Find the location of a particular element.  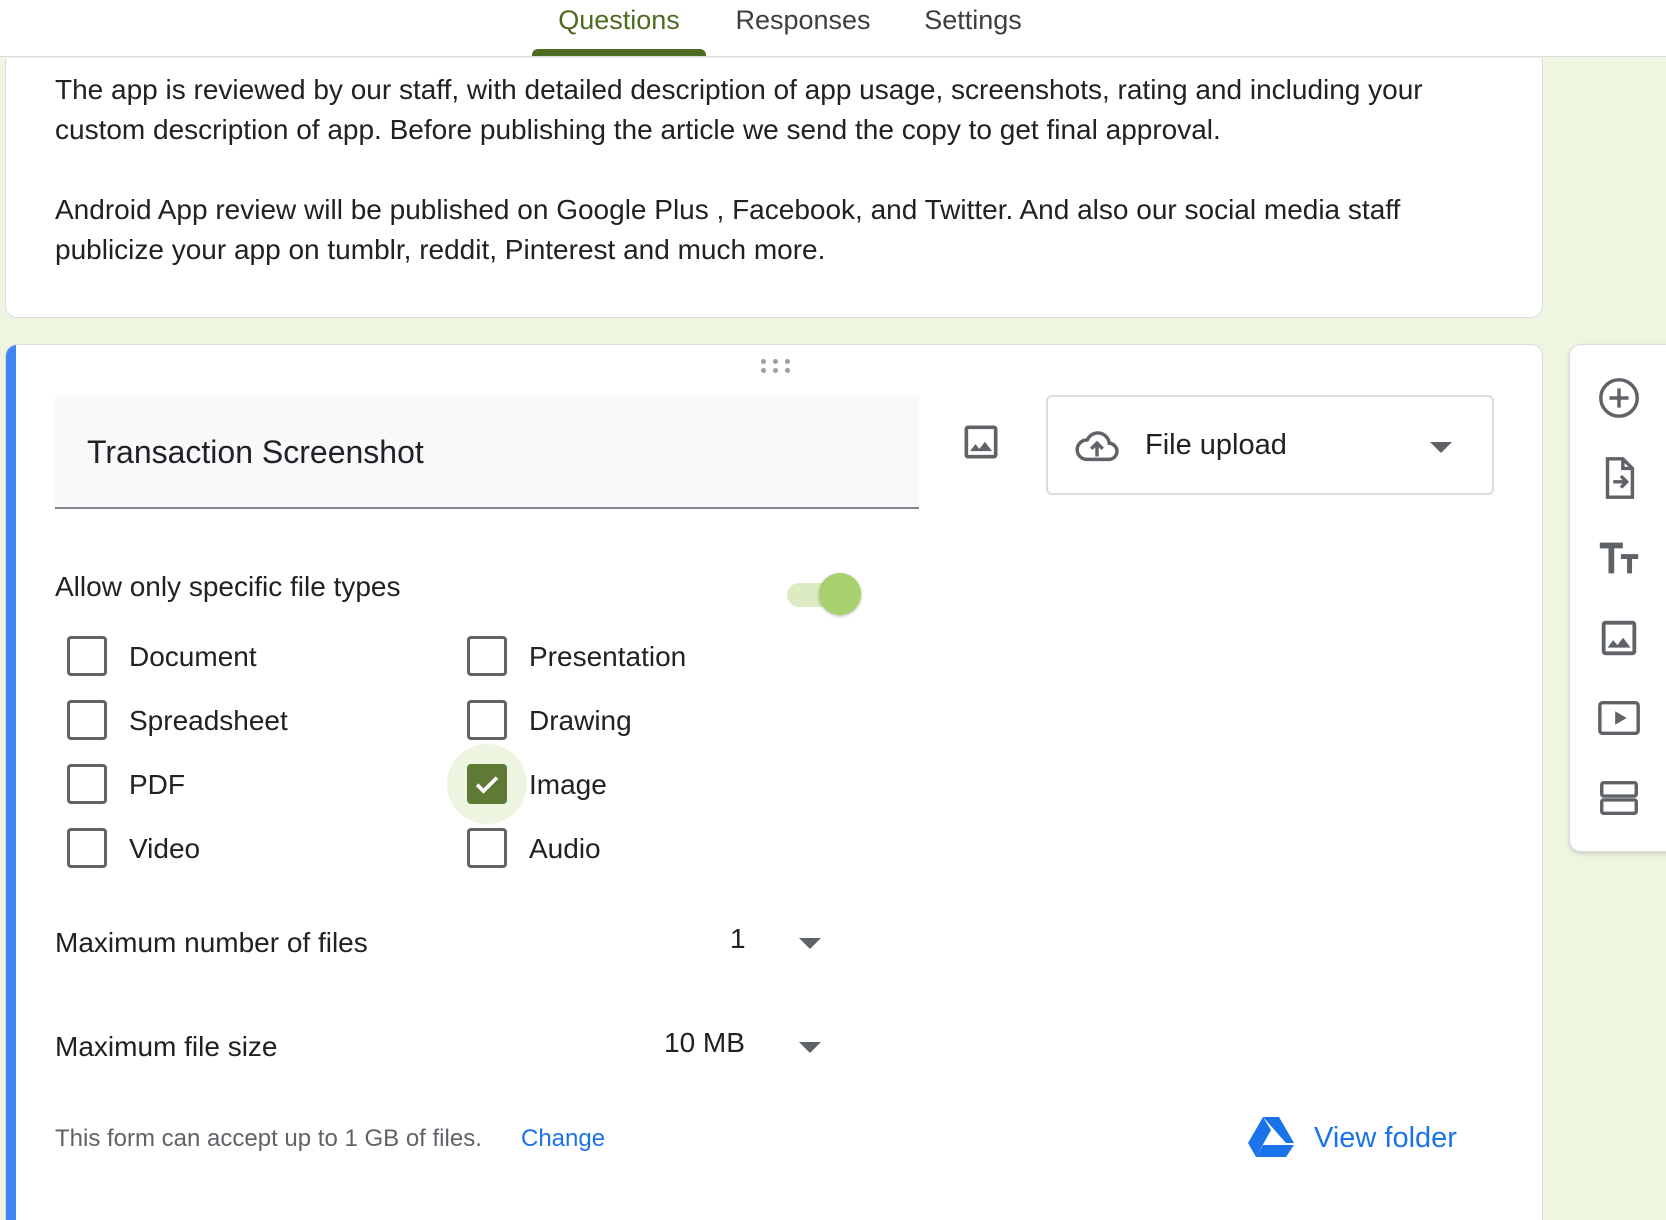

toggle-thumb is located at coordinates (840, 594).